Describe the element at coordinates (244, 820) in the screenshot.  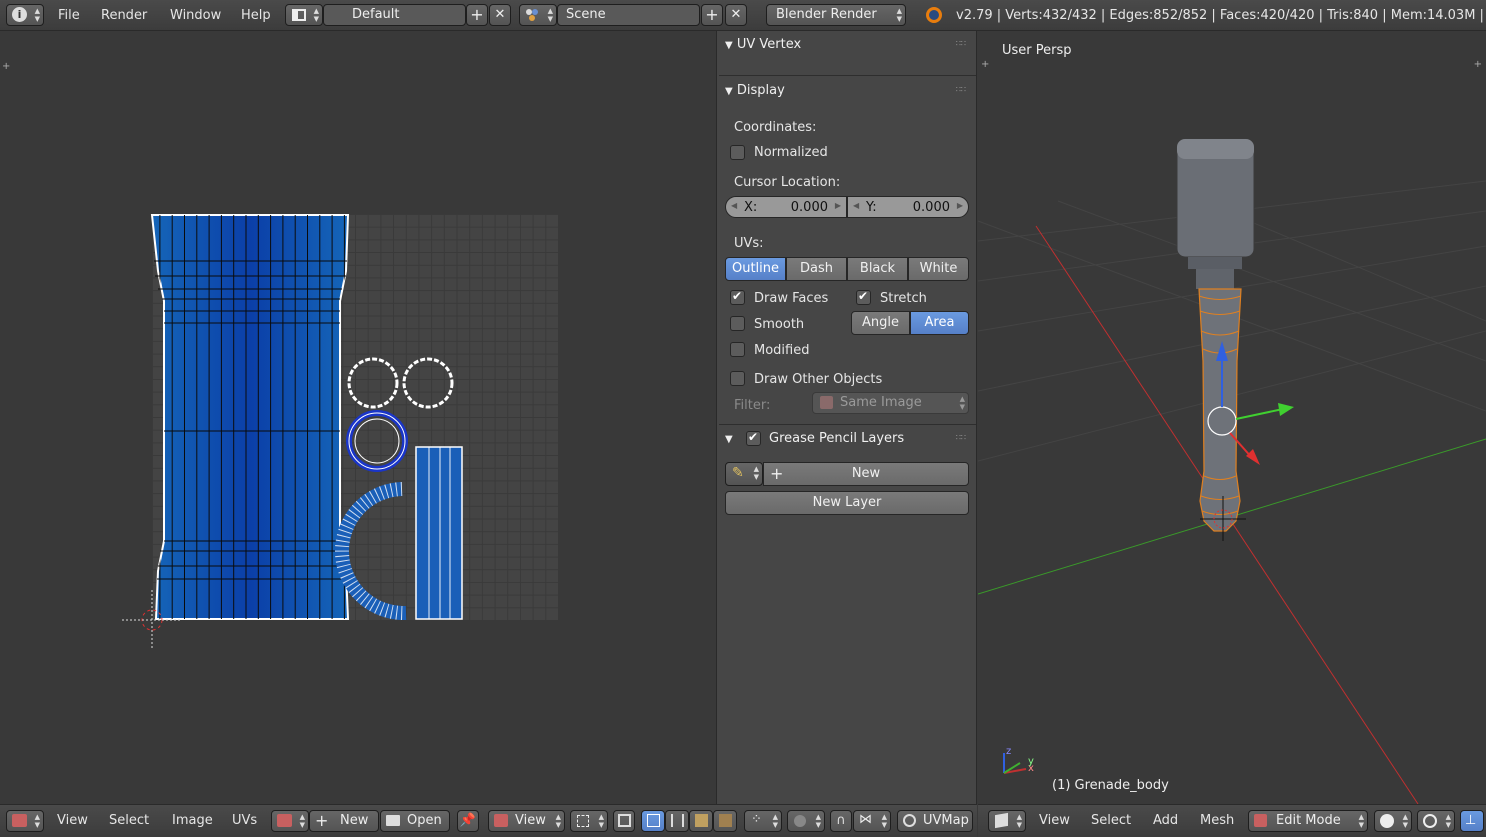
I see `uv-menu-uvs: UVs` at that location.